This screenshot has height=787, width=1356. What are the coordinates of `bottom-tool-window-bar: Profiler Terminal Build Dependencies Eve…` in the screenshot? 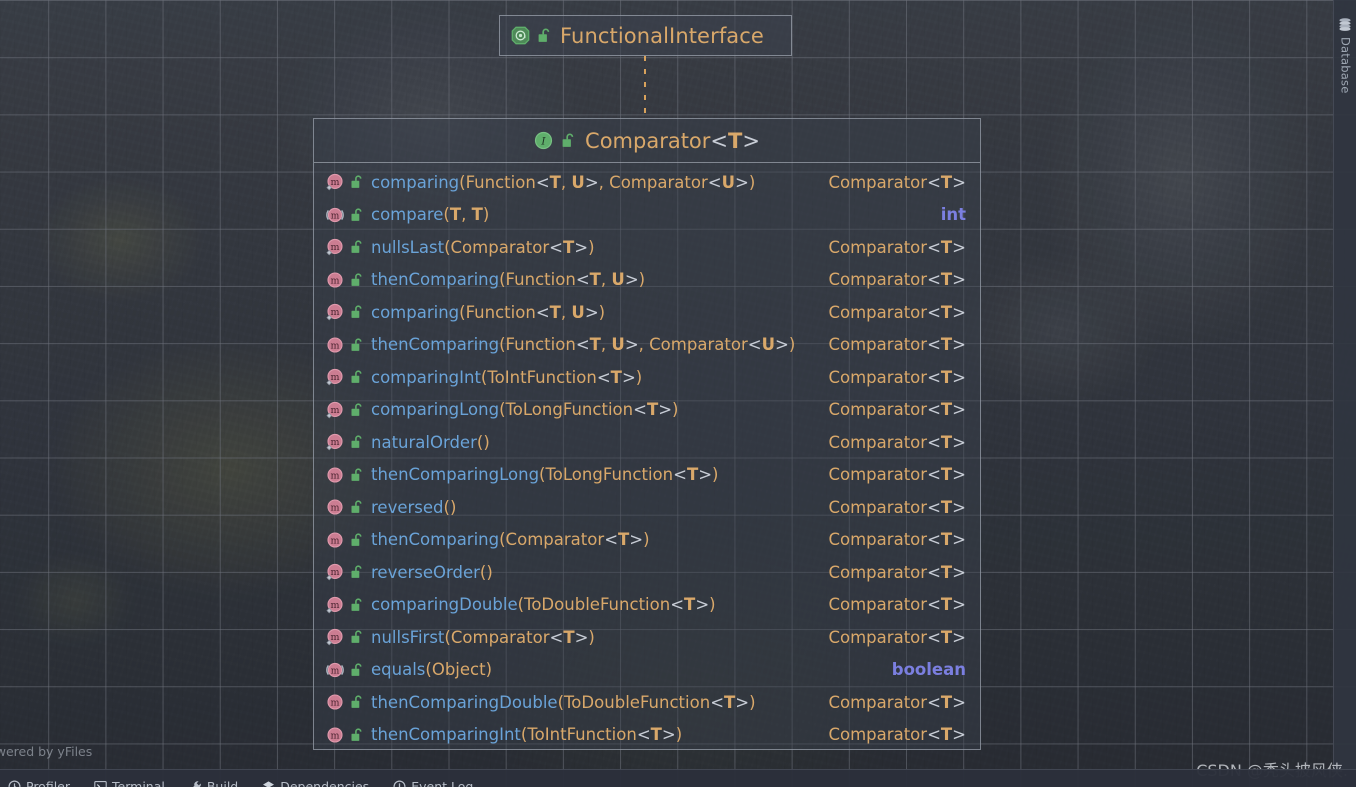 It's located at (678, 778).